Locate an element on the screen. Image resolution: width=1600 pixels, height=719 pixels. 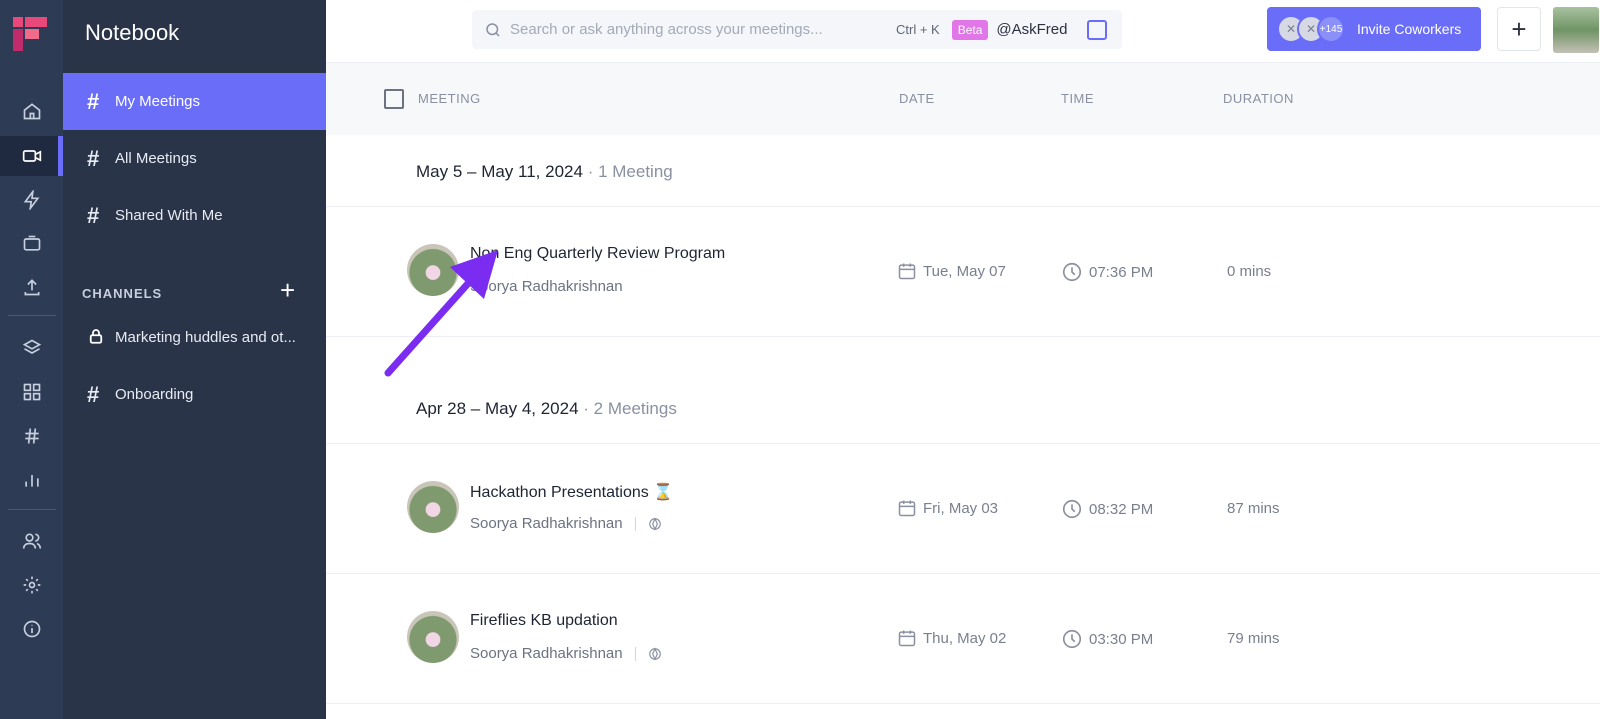
lock-icon is located at coordinates (101, 338).